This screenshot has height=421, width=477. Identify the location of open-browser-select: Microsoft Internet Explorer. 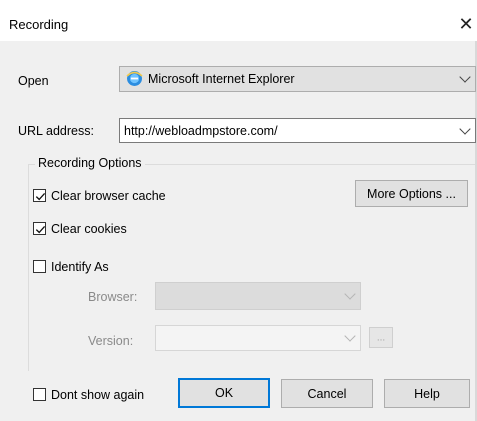
(297, 79).